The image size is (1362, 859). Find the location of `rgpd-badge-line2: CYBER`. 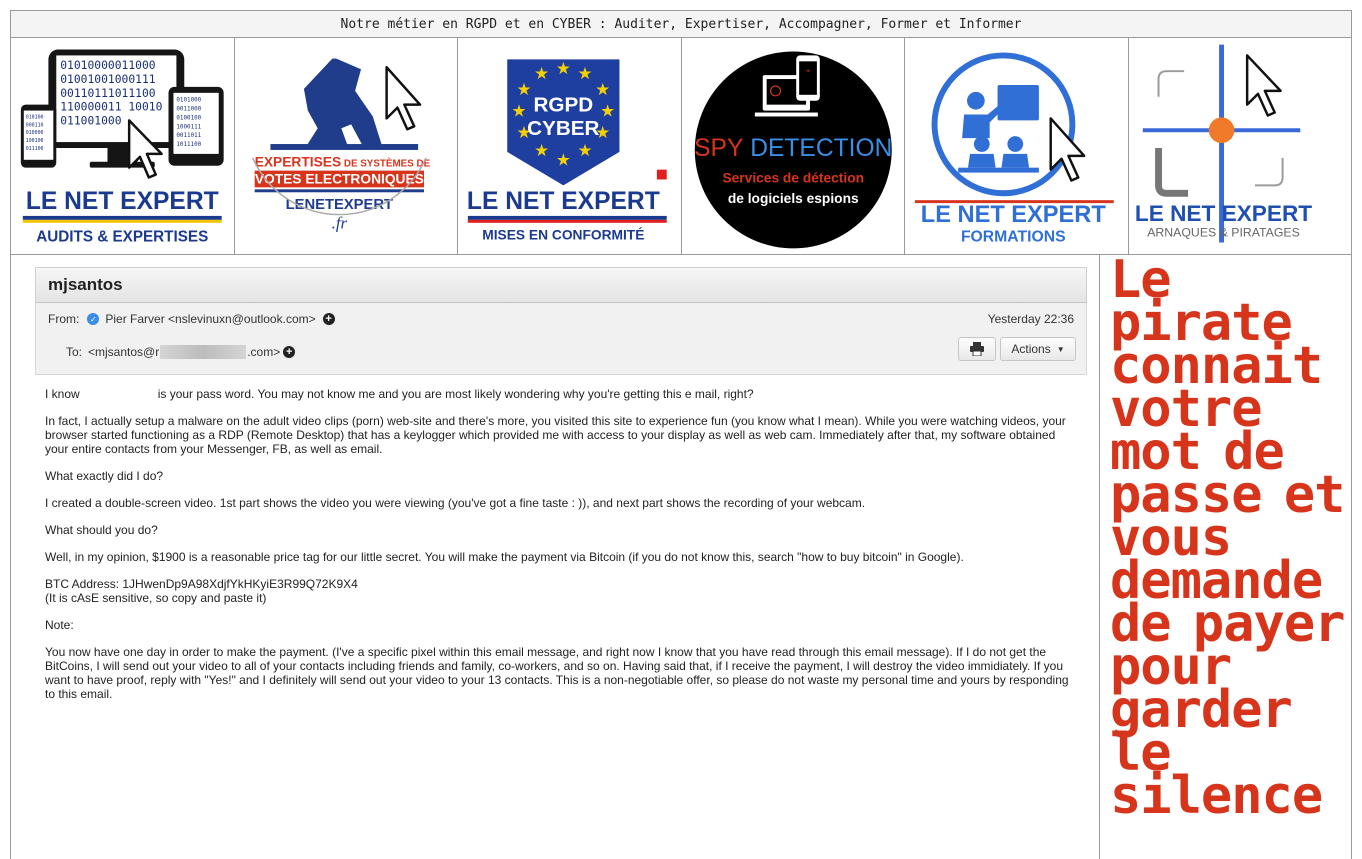

rgpd-badge-line2: CYBER is located at coordinates (563, 128).